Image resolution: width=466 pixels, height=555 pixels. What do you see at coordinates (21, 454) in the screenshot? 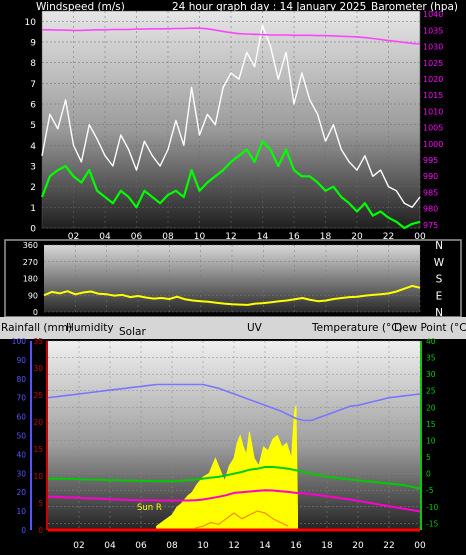
I see `humidity-tick-label: 40` at bounding box center [21, 454].